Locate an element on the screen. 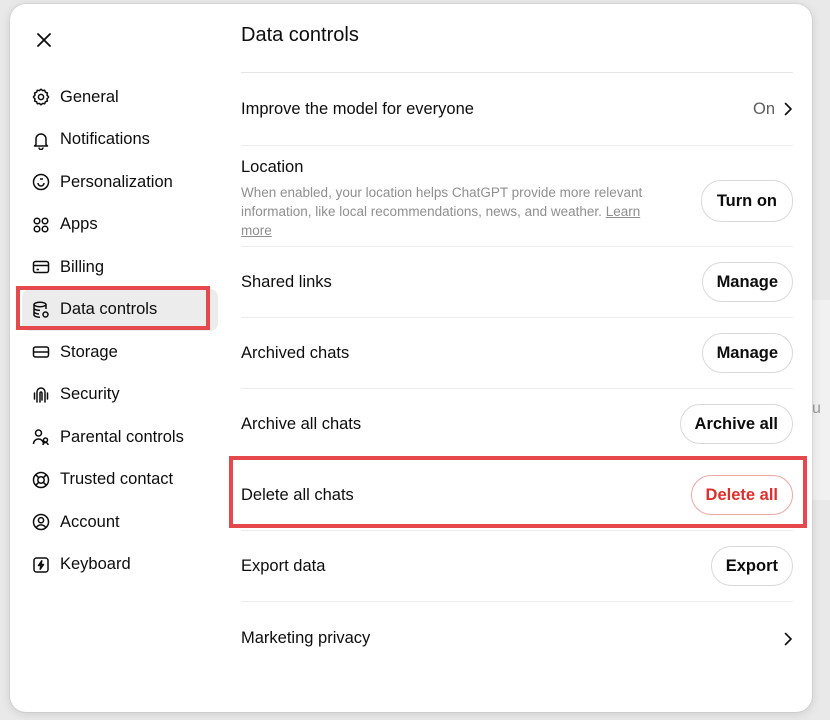 This screenshot has width=830, height=720. sidebar-item-parental-controls: Parental controls is located at coordinates (120, 437).